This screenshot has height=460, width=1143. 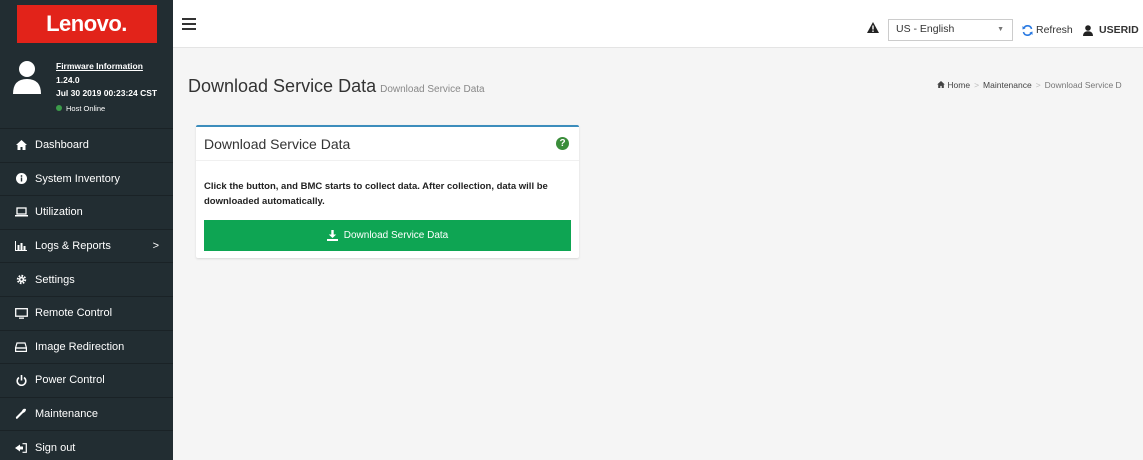 I want to click on sidebar-item-label: Maintenance, so click(x=66, y=414).